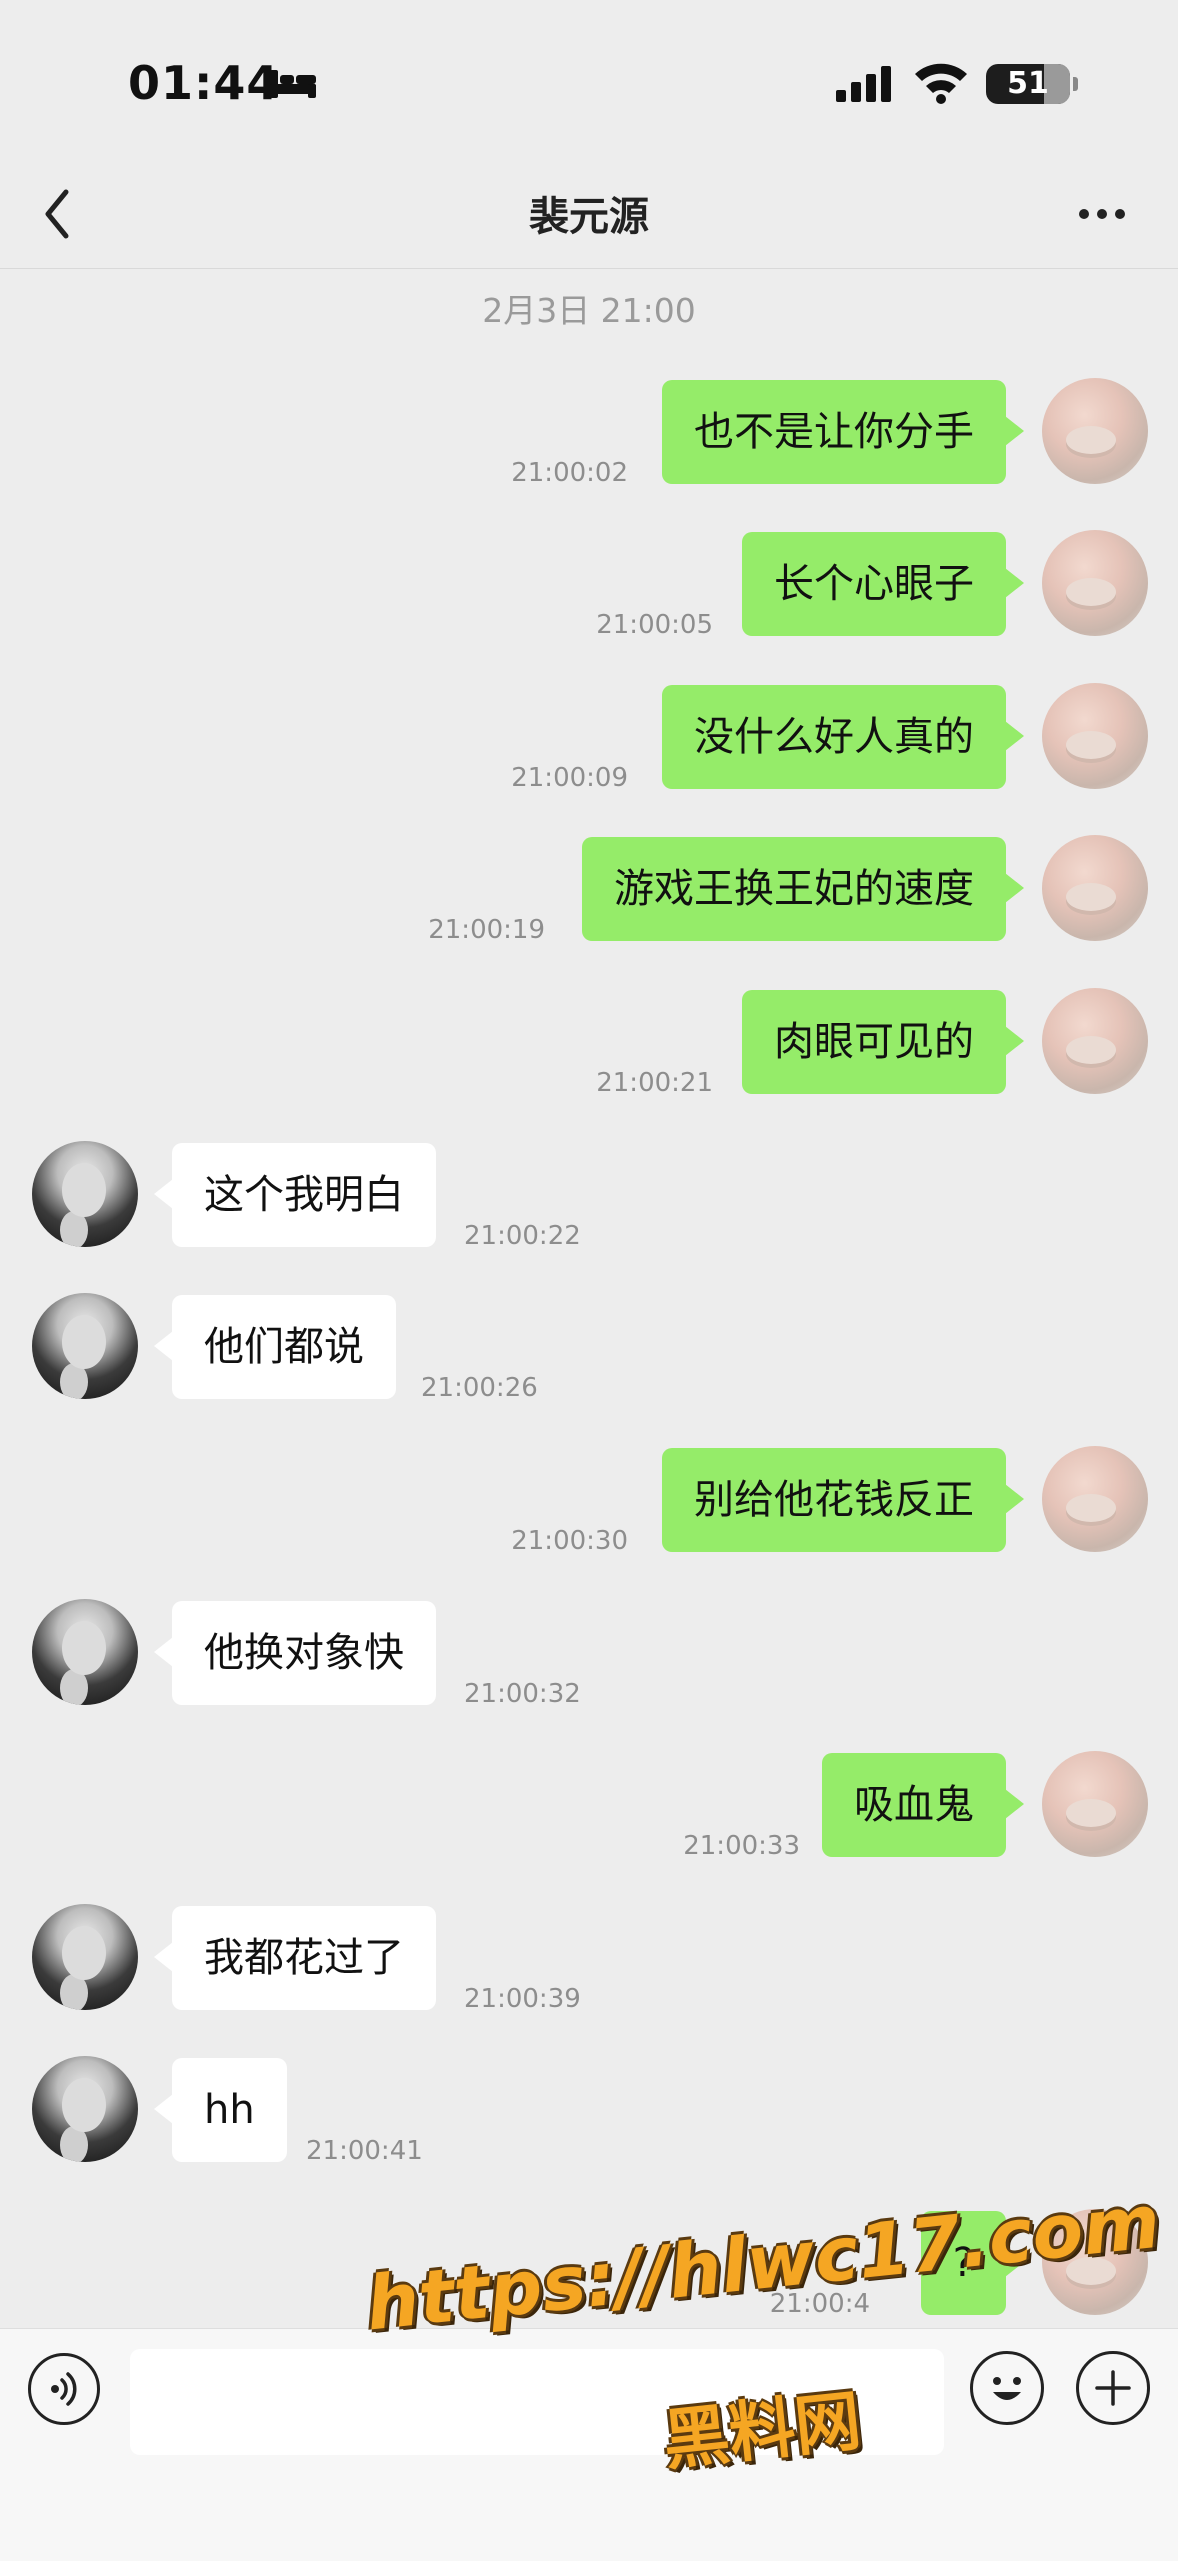  I want to click on message-row: 我都花过了 21:00:39, so click(589, 1959).